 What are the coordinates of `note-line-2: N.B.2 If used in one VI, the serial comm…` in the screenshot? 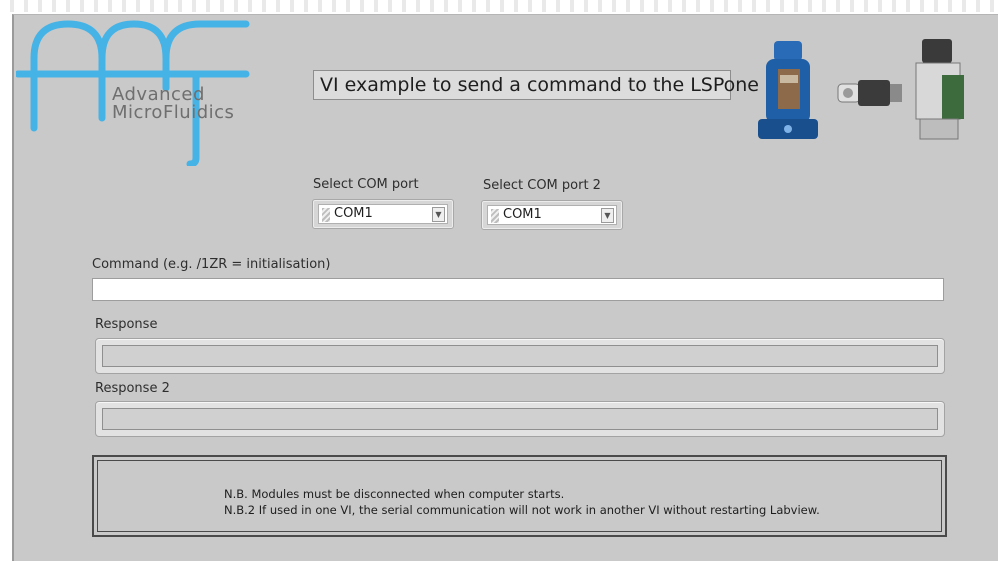 It's located at (522, 510).